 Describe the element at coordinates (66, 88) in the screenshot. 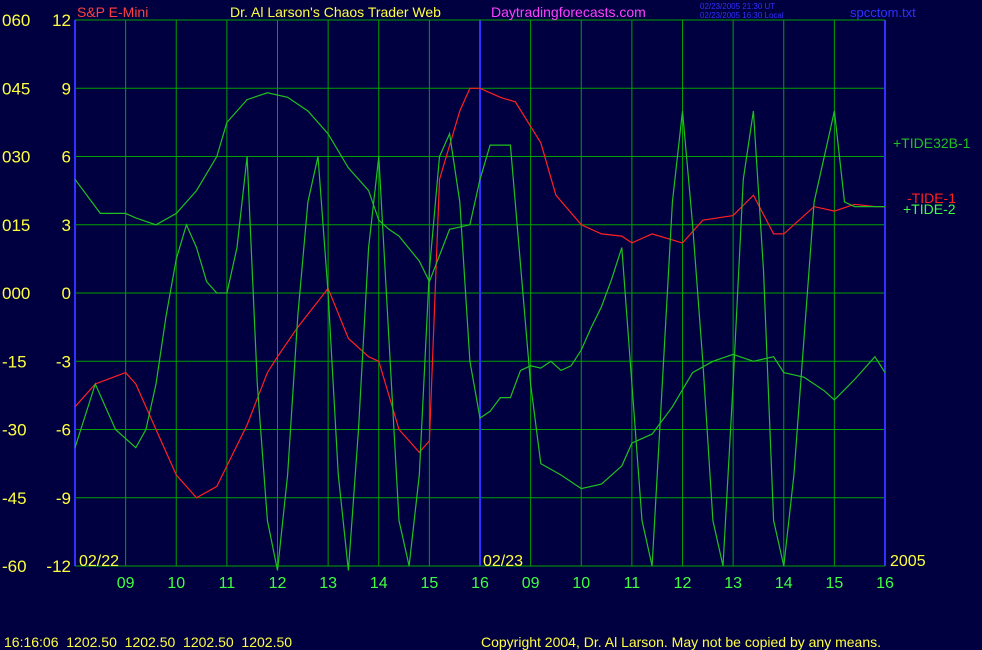

I see `right-tick-label: 9` at that location.